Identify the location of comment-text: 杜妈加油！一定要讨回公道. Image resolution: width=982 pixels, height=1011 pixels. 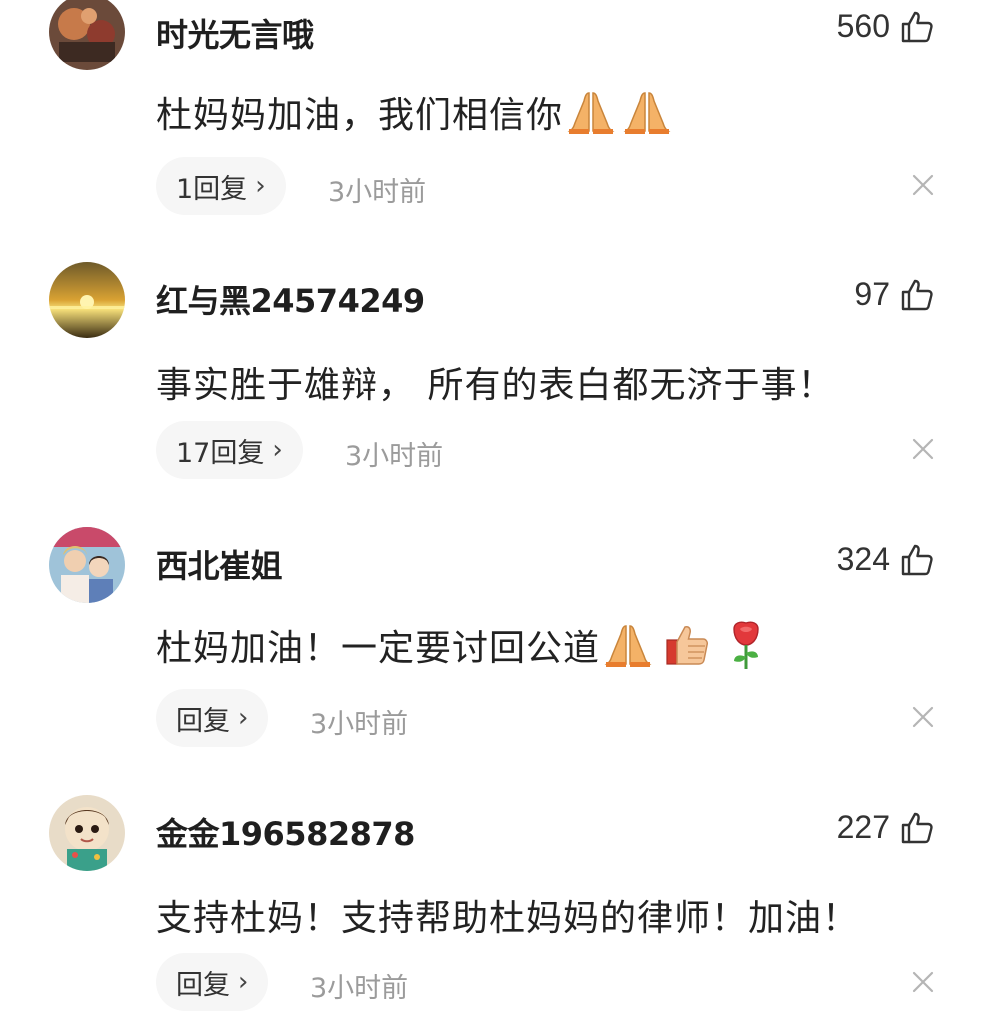
(461, 645).